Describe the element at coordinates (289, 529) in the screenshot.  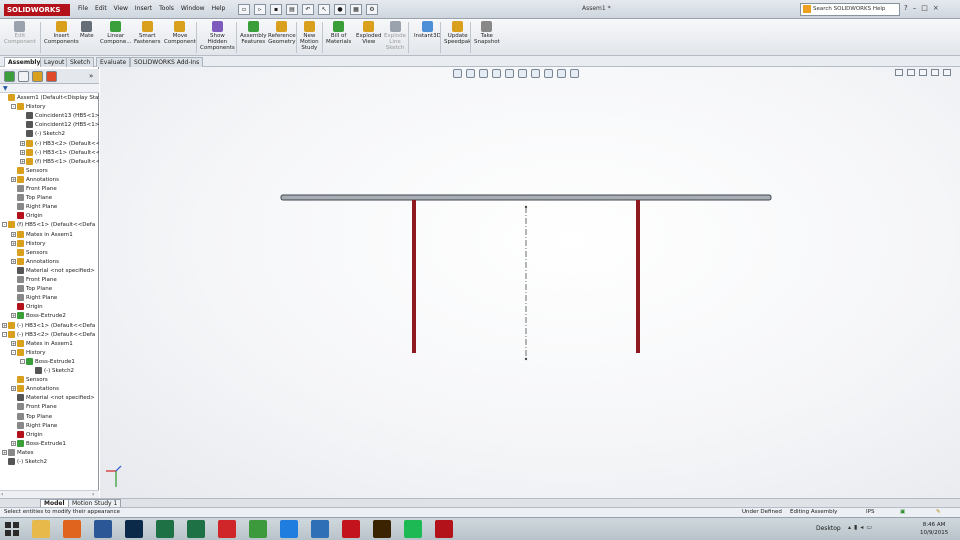
I see `dropbox-taskbar-icon` at that location.